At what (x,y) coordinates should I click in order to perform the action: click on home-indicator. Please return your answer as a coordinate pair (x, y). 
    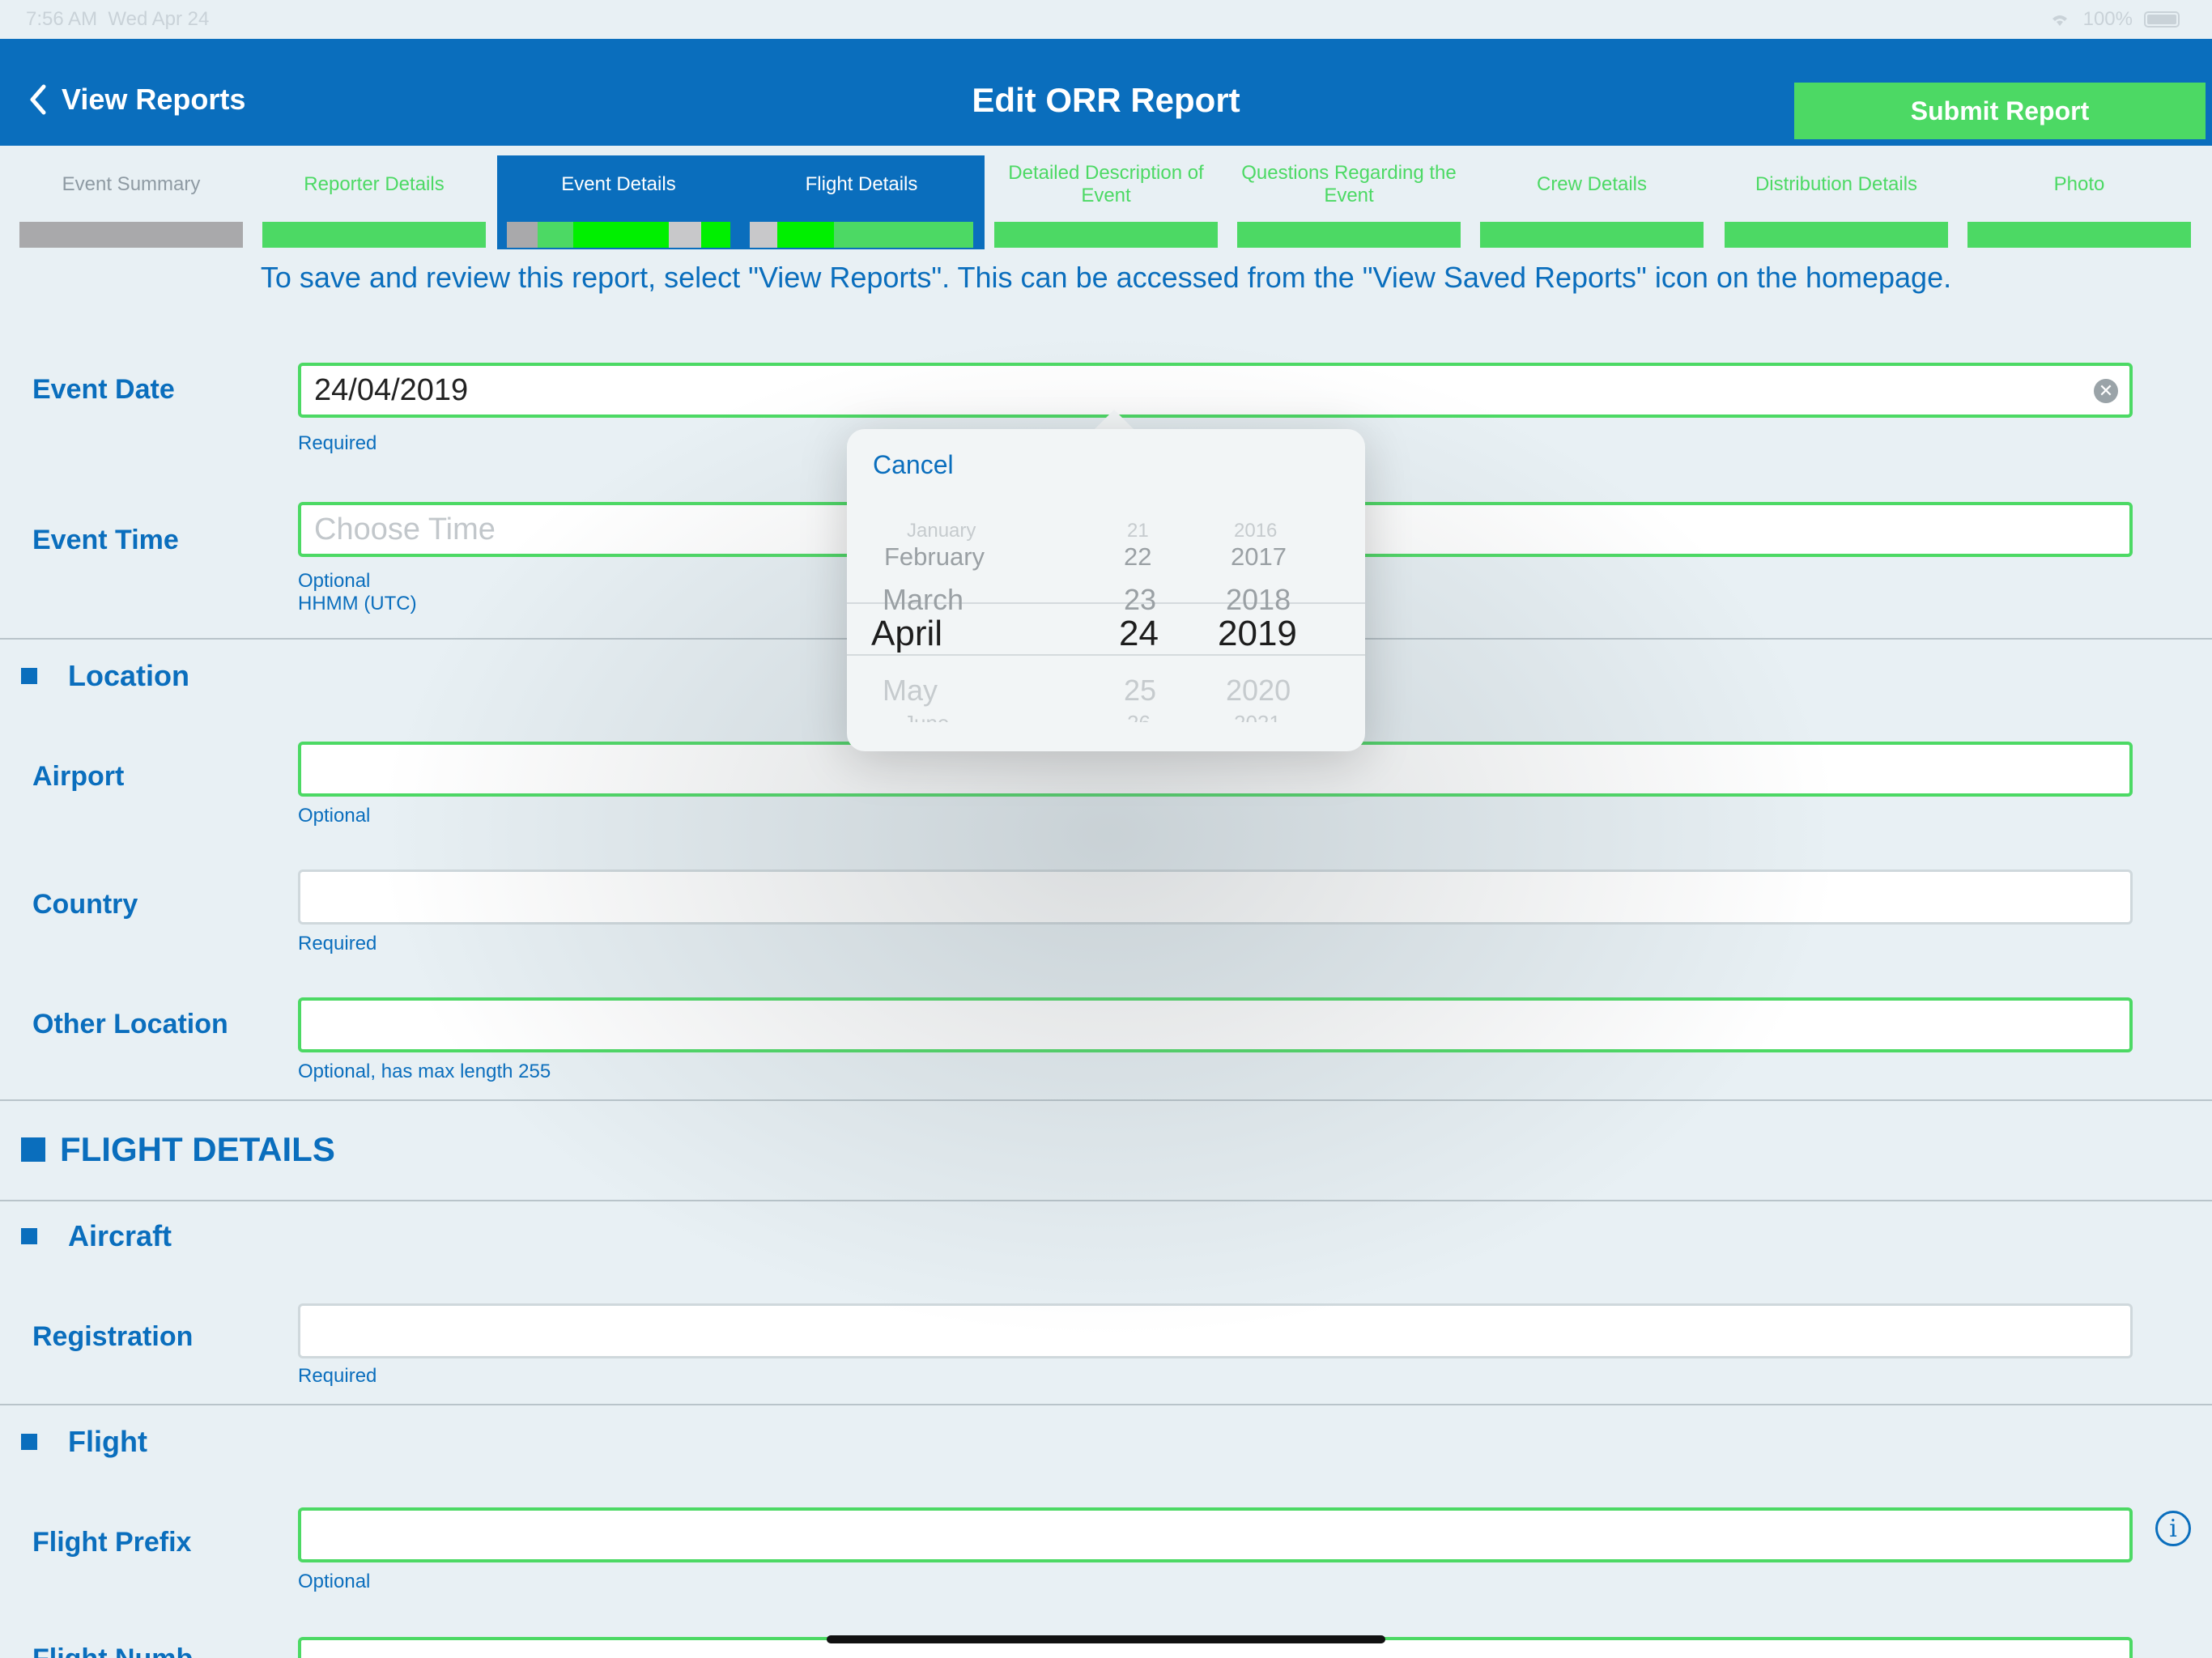
    Looking at the image, I should click on (1106, 1639).